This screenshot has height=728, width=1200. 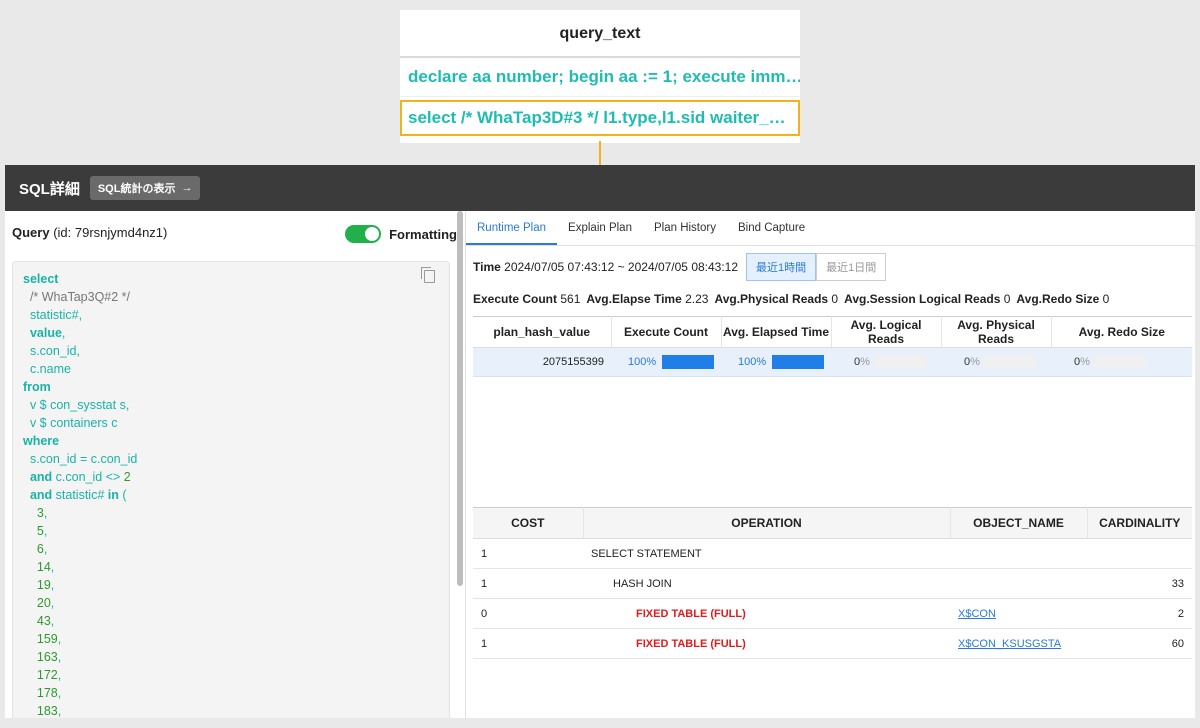 I want to click on code-token: 43, so click(x=37, y=621).